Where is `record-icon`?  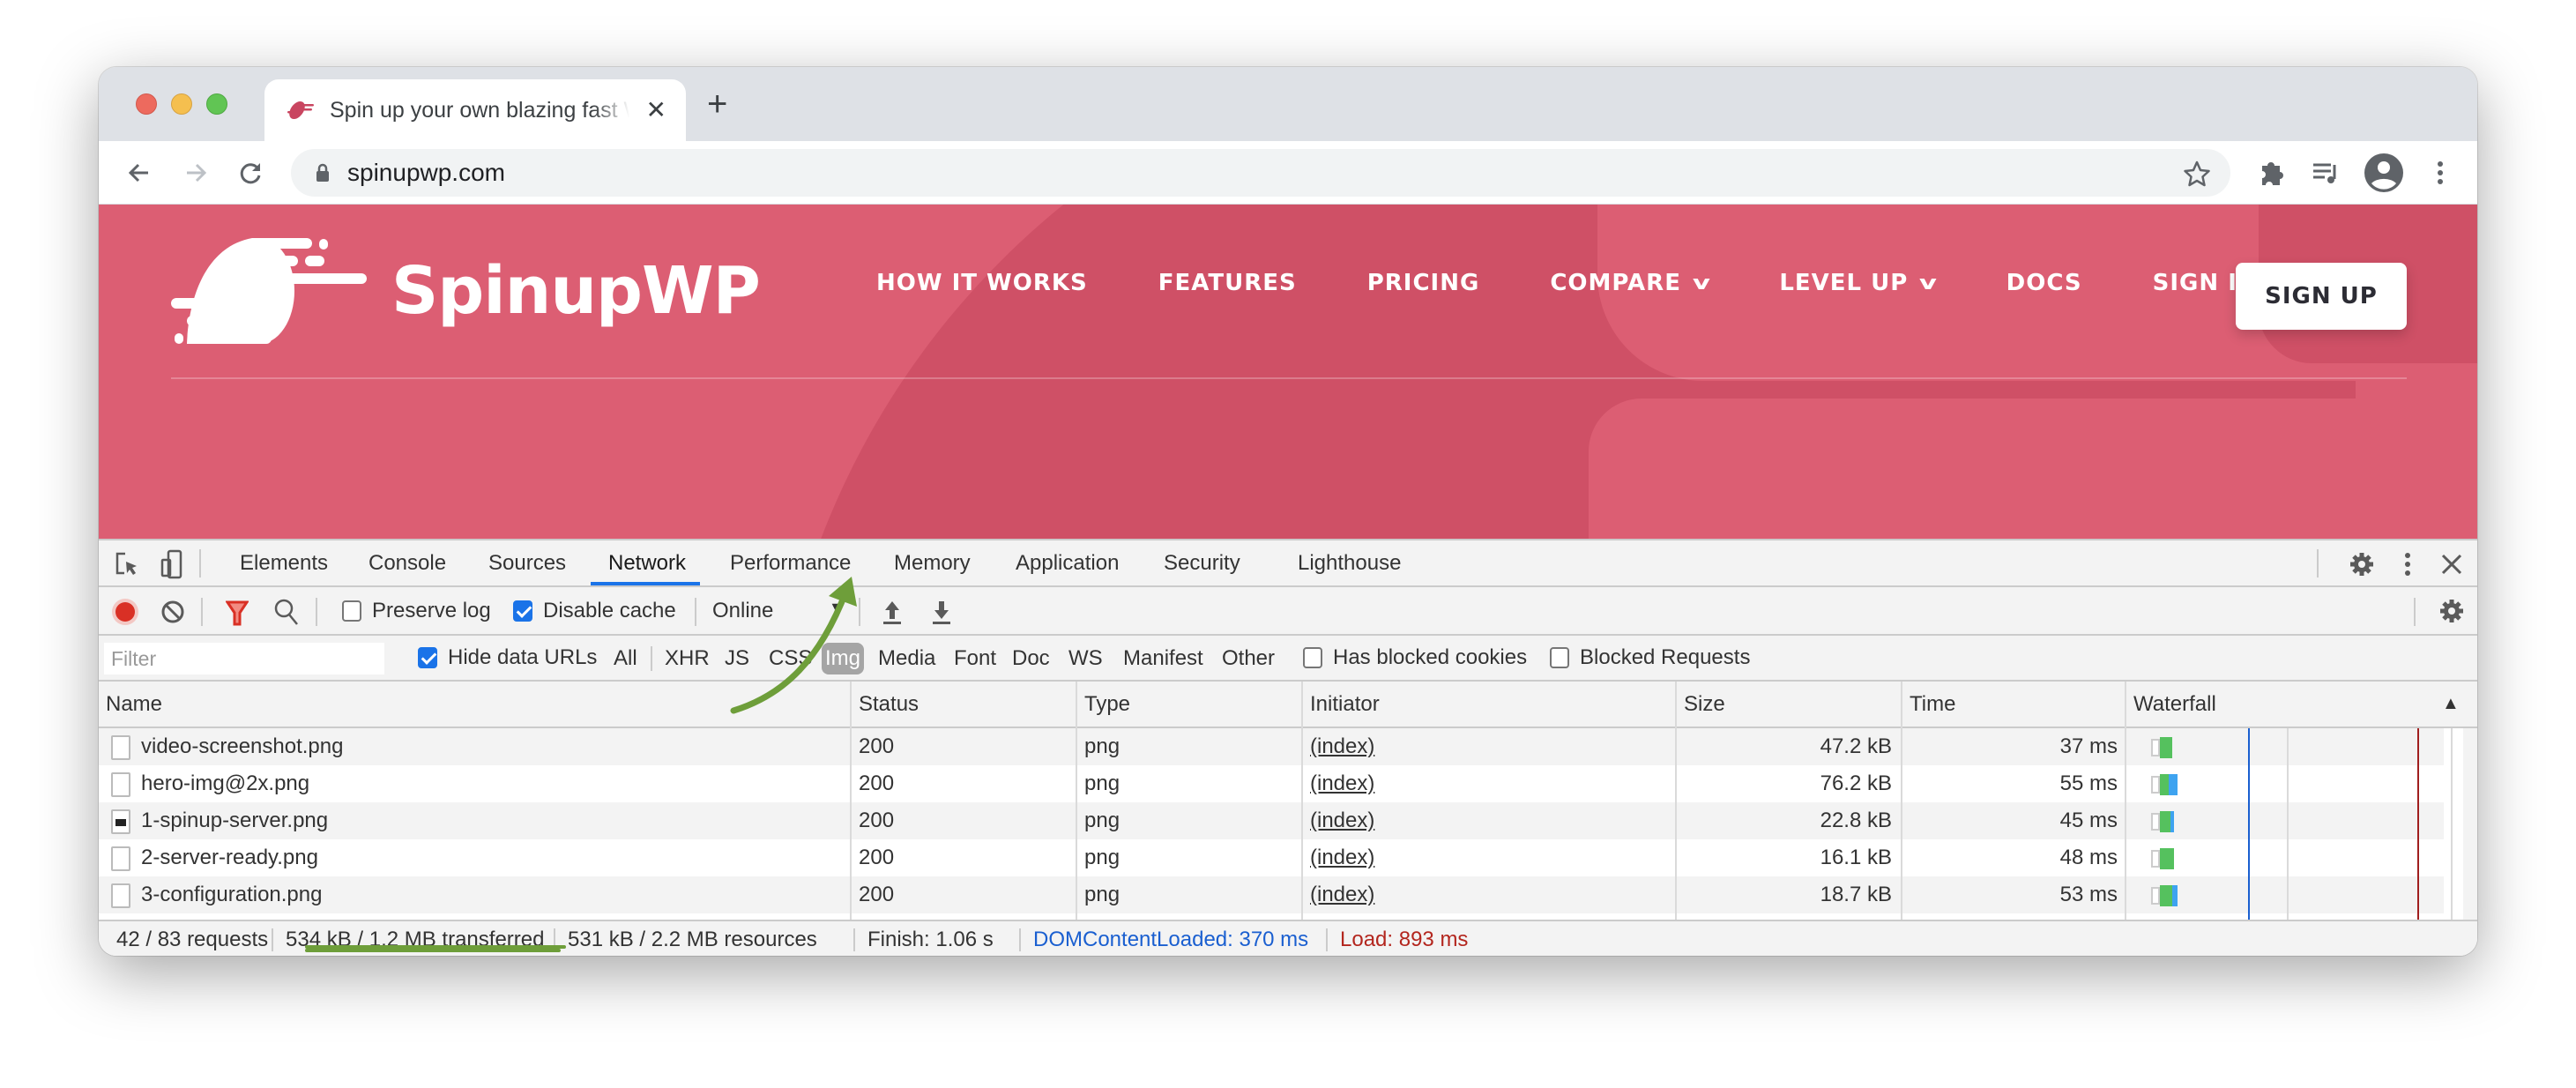 record-icon is located at coordinates (125, 612).